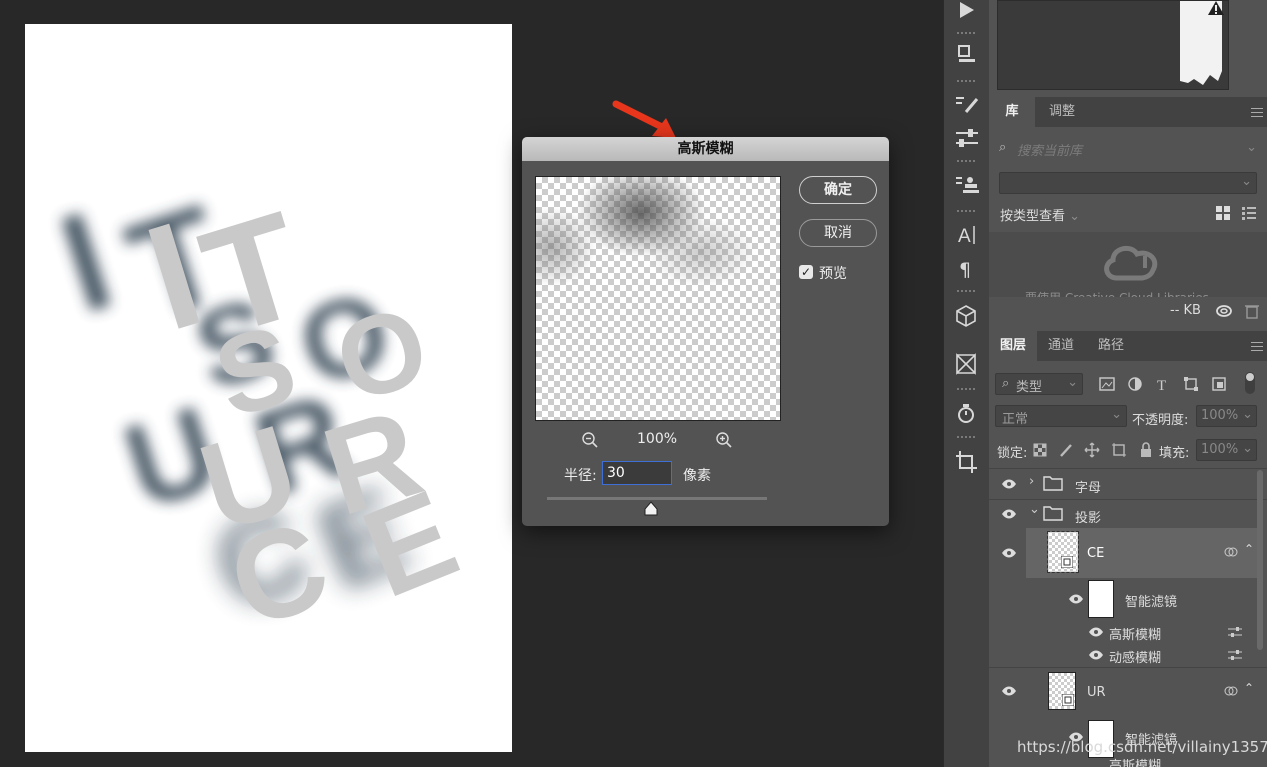 The image size is (1267, 767). I want to click on folder-icon, so click(1053, 483).